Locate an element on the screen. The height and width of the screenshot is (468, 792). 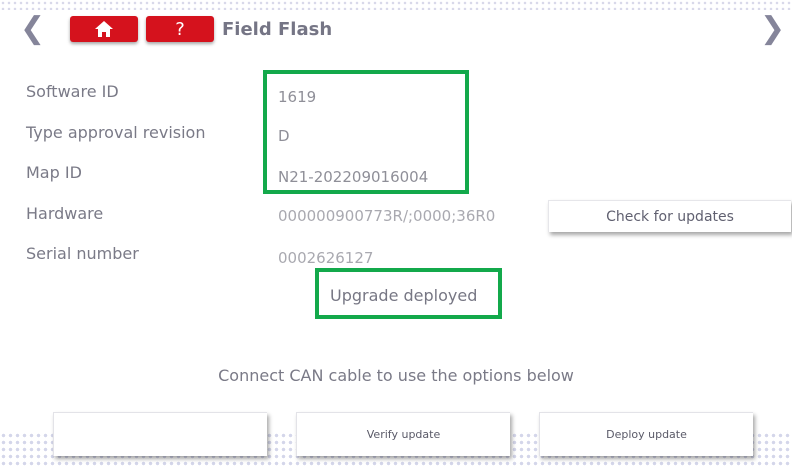
verify-update-button: Verify update is located at coordinates (403, 434).